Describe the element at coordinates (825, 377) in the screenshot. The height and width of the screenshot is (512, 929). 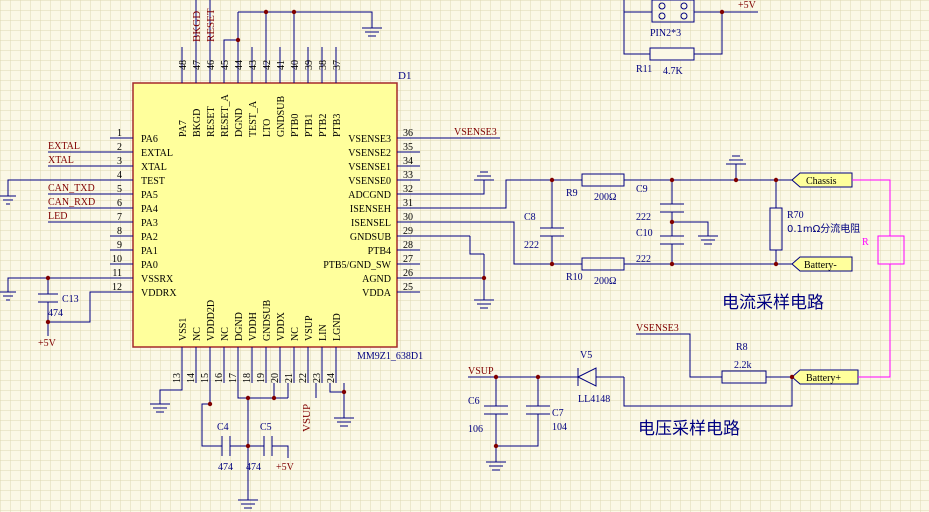
I see `port-battery-plus: Battery+` at that location.